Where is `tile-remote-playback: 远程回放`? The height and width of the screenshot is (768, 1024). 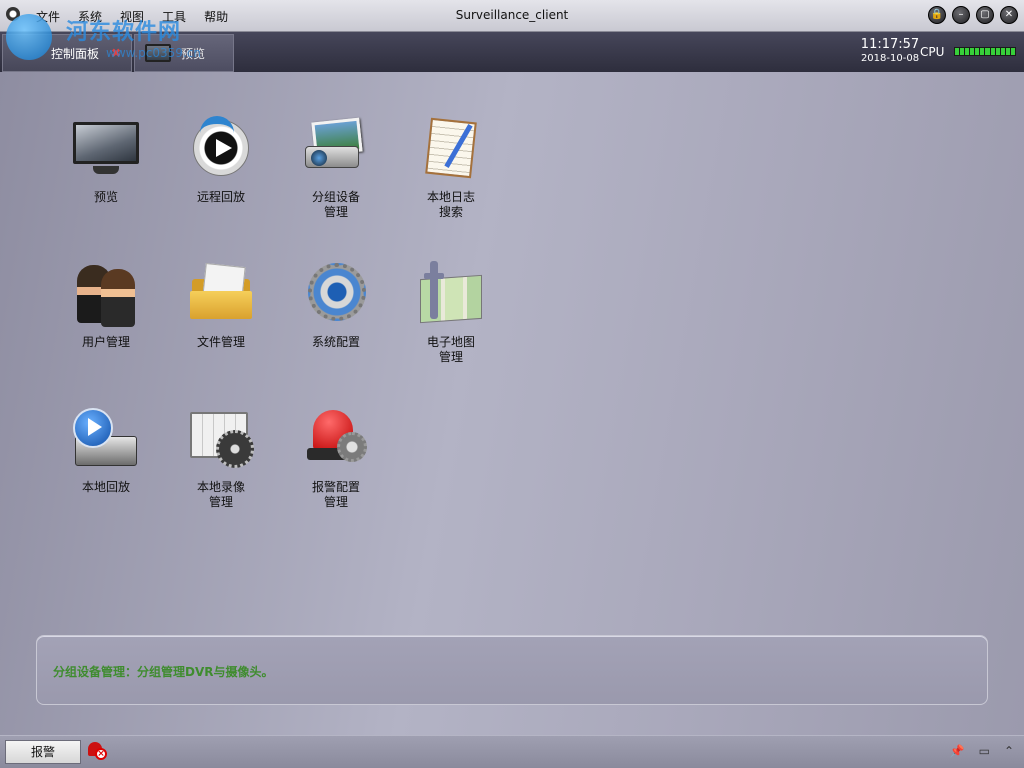 tile-remote-playback: 远程回放 is located at coordinates (221, 160).